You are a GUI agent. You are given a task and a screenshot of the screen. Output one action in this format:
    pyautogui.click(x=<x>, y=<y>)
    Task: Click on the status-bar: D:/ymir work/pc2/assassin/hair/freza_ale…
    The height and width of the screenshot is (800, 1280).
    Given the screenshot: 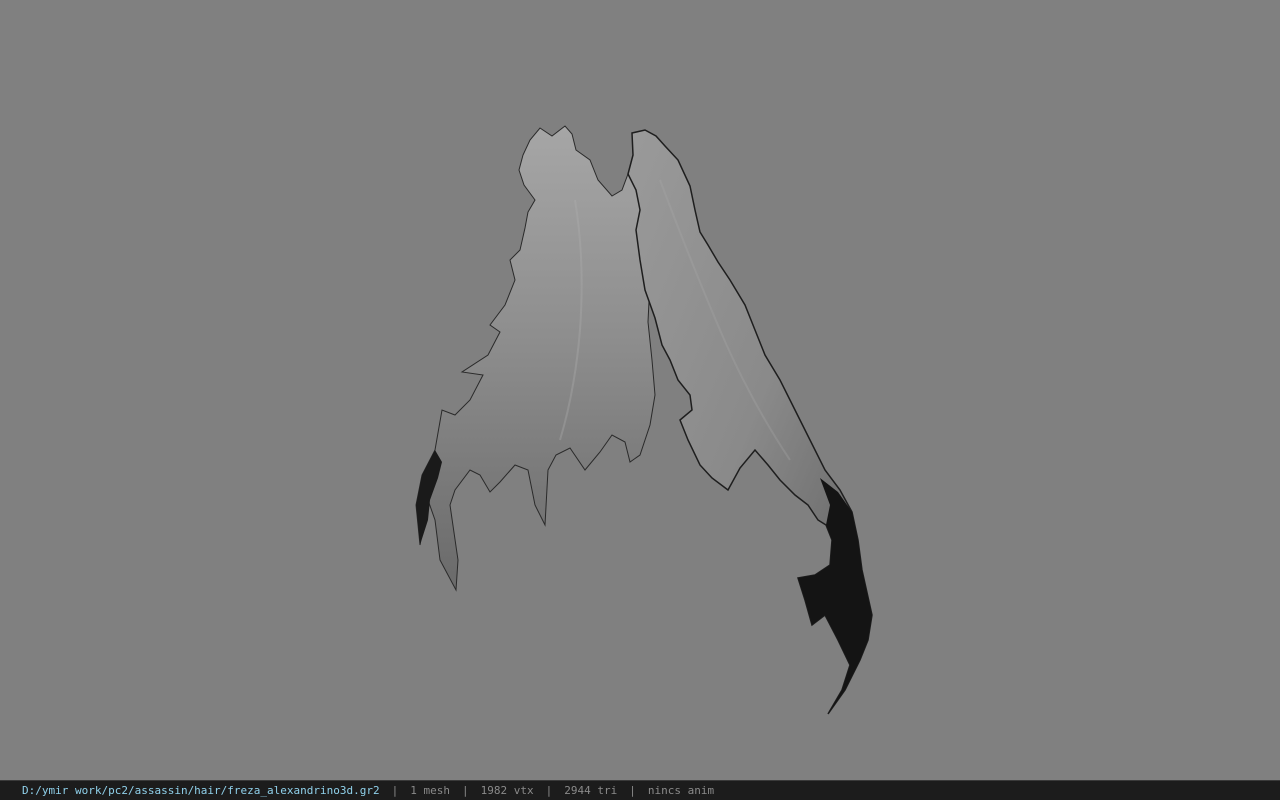 What is the action you would take?
    pyautogui.click(x=640, y=790)
    